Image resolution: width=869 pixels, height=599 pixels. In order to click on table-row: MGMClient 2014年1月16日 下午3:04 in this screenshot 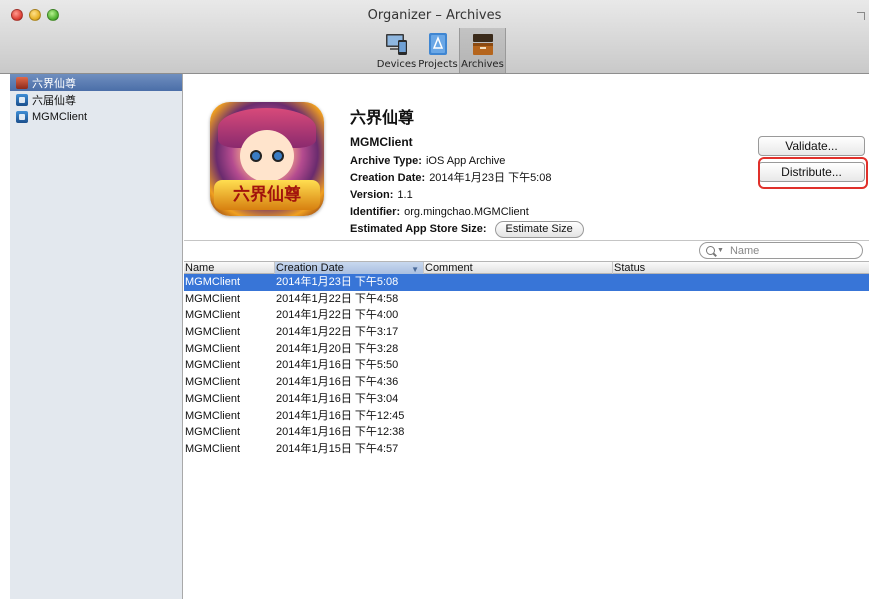, I will do `click(526, 399)`.